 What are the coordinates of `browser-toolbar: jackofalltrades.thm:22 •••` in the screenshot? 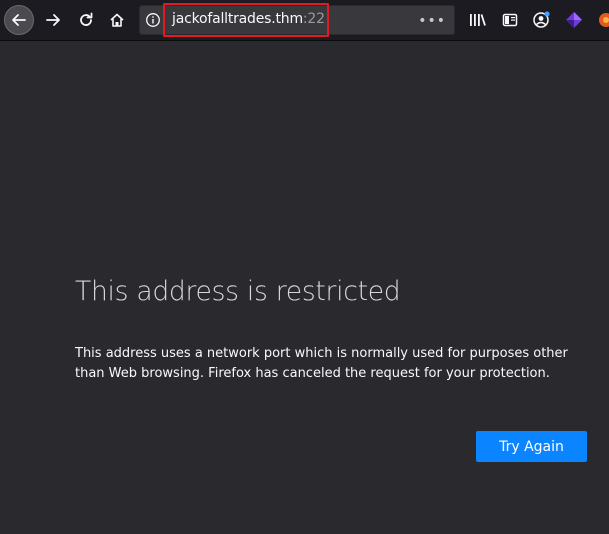 It's located at (304, 20).